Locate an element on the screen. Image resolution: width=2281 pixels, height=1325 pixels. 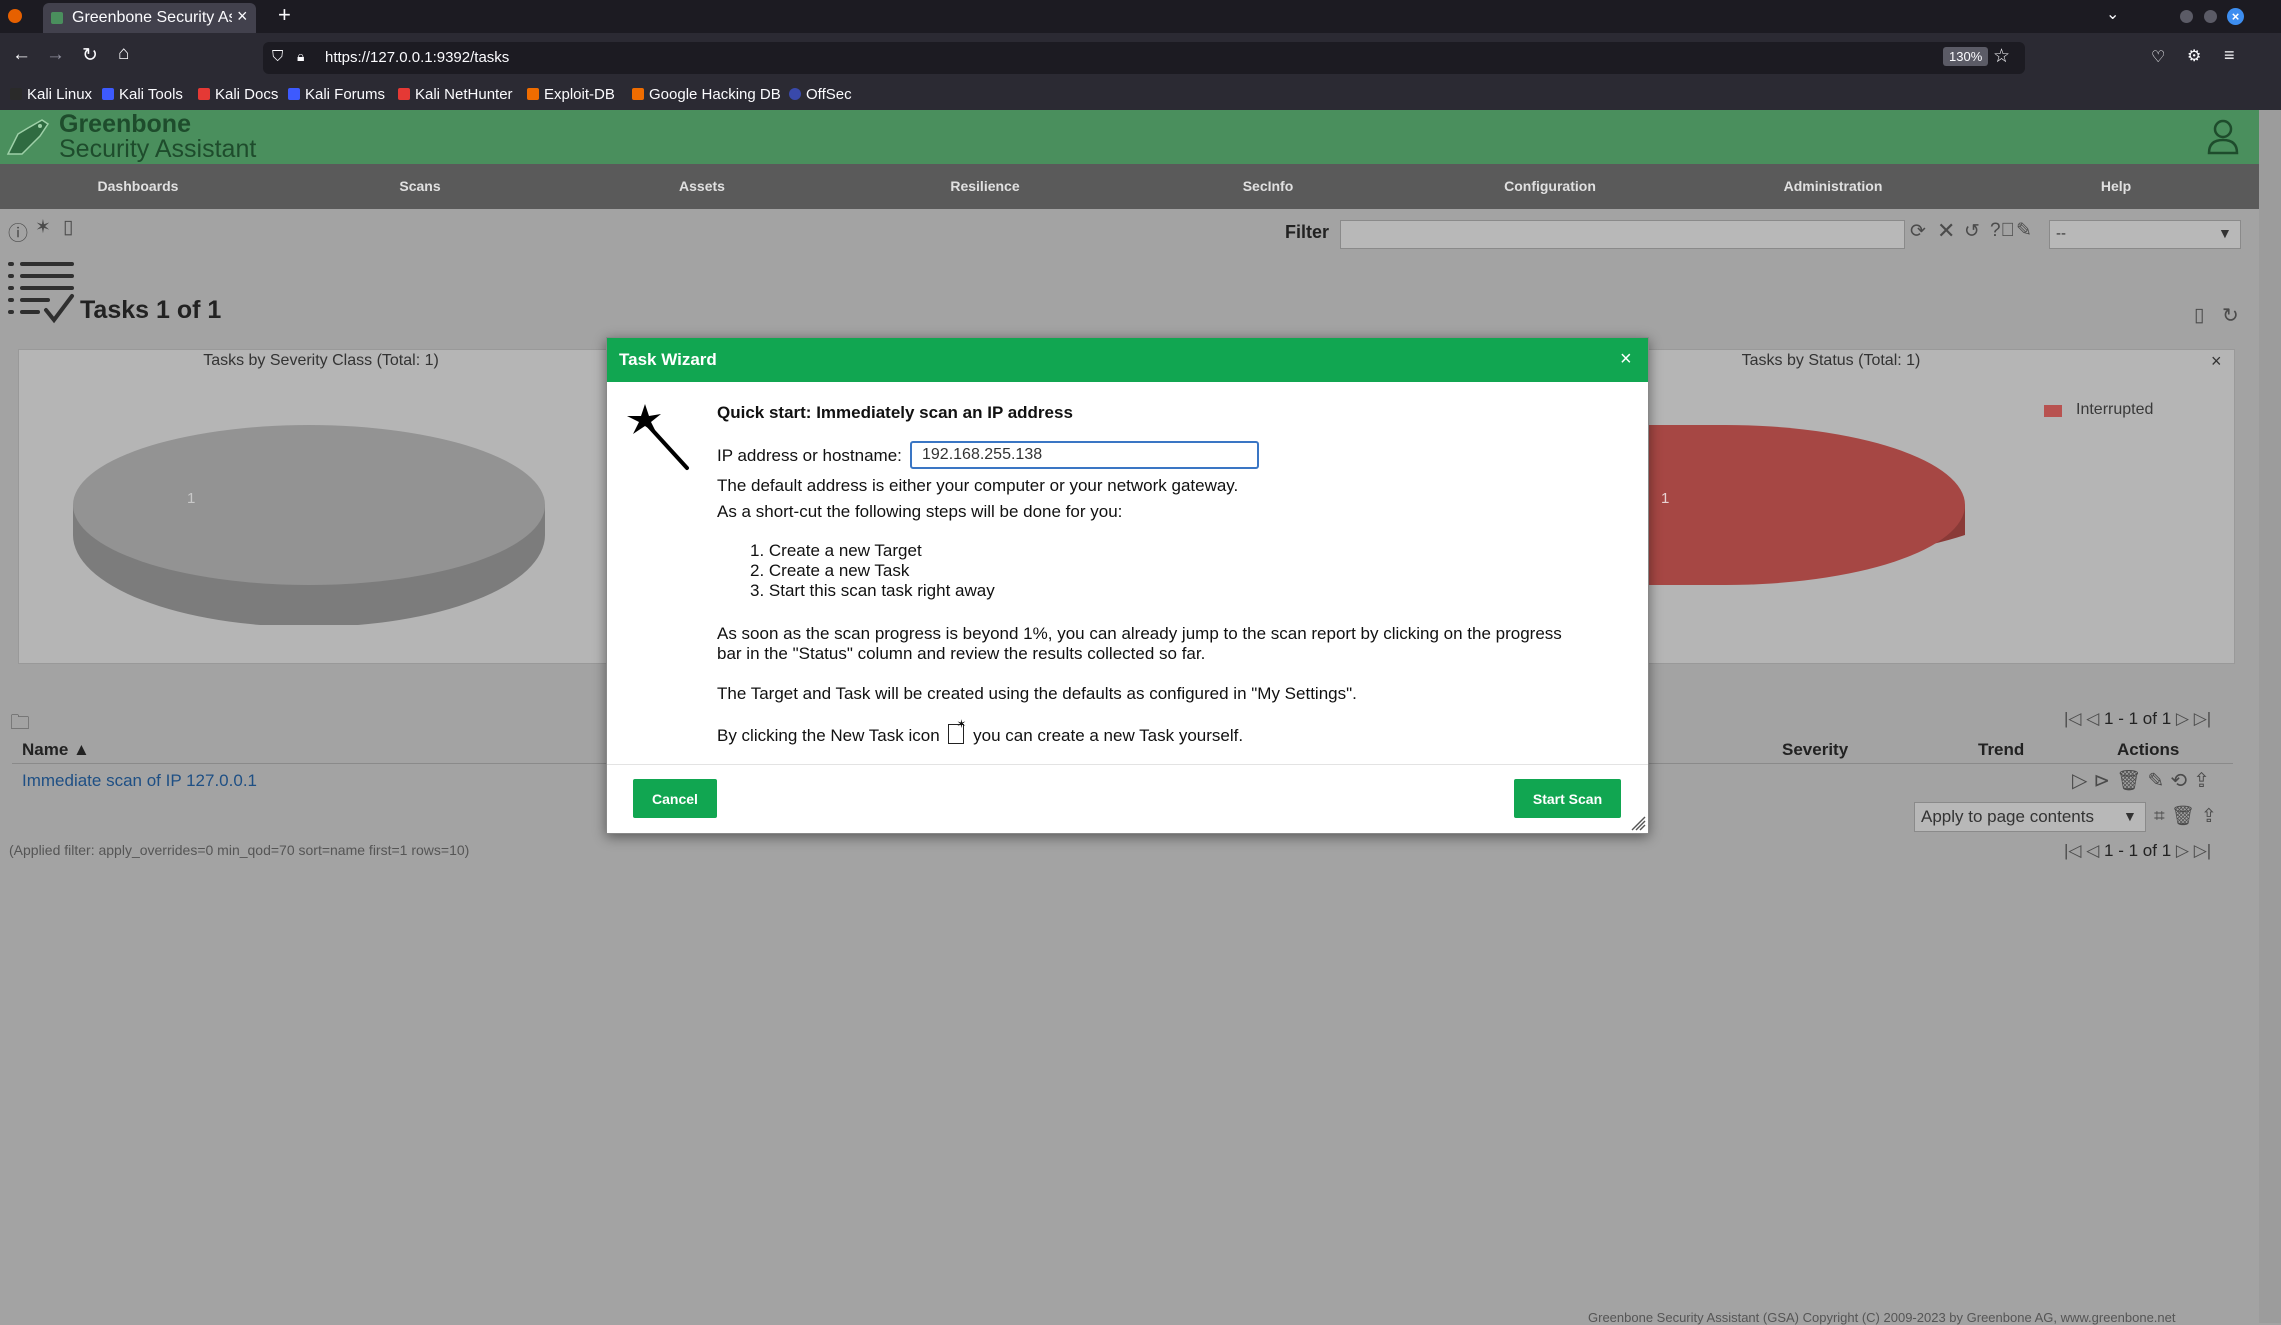
url-text: https://127.0.0.1:9392/tasks is located at coordinates (417, 57).